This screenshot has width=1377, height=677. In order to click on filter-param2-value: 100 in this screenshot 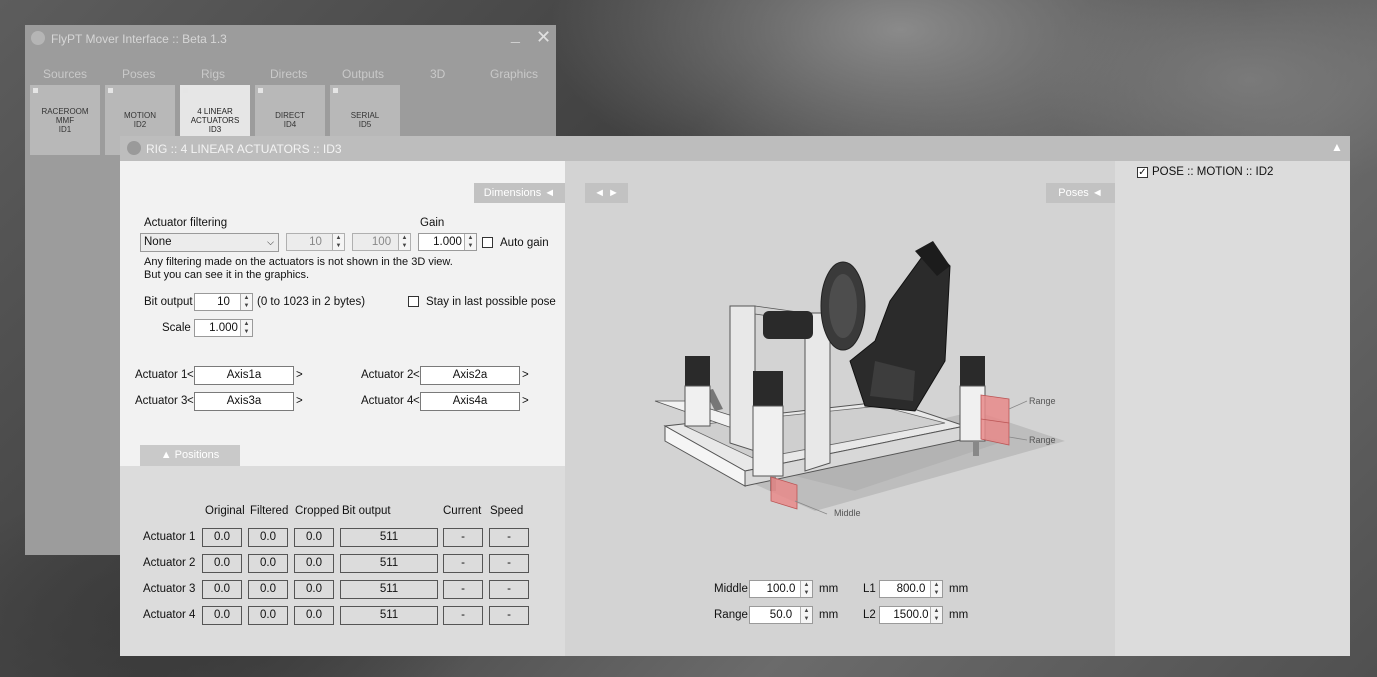, I will do `click(381, 242)`.